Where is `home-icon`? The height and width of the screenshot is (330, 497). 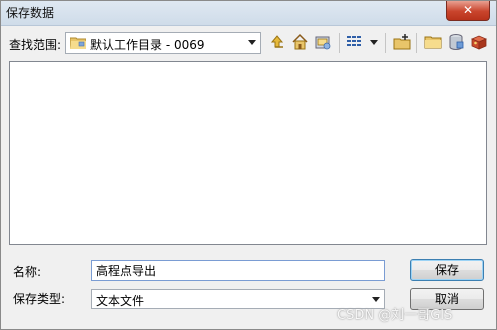 home-icon is located at coordinates (300, 42).